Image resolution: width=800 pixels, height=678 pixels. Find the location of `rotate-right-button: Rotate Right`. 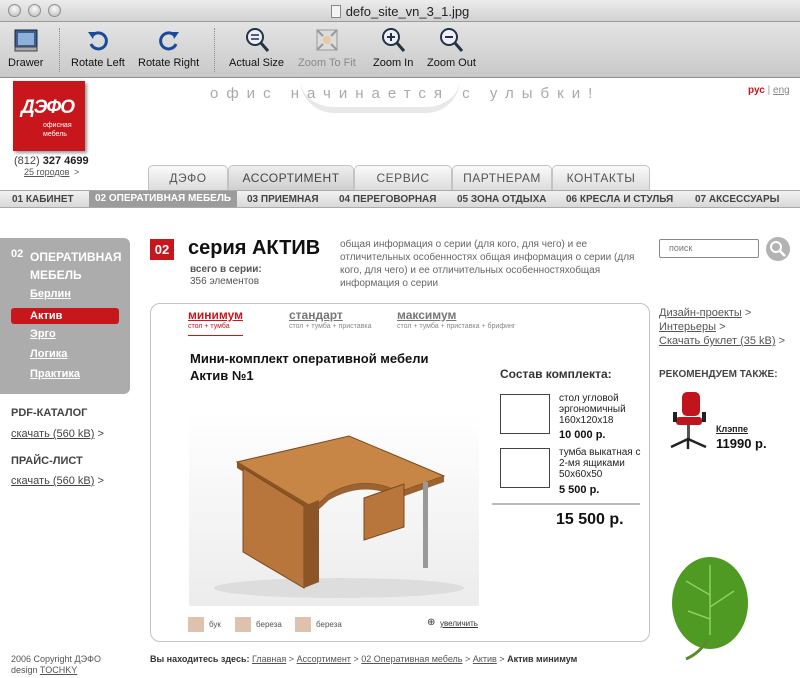

rotate-right-button: Rotate Right is located at coordinates (168, 47).